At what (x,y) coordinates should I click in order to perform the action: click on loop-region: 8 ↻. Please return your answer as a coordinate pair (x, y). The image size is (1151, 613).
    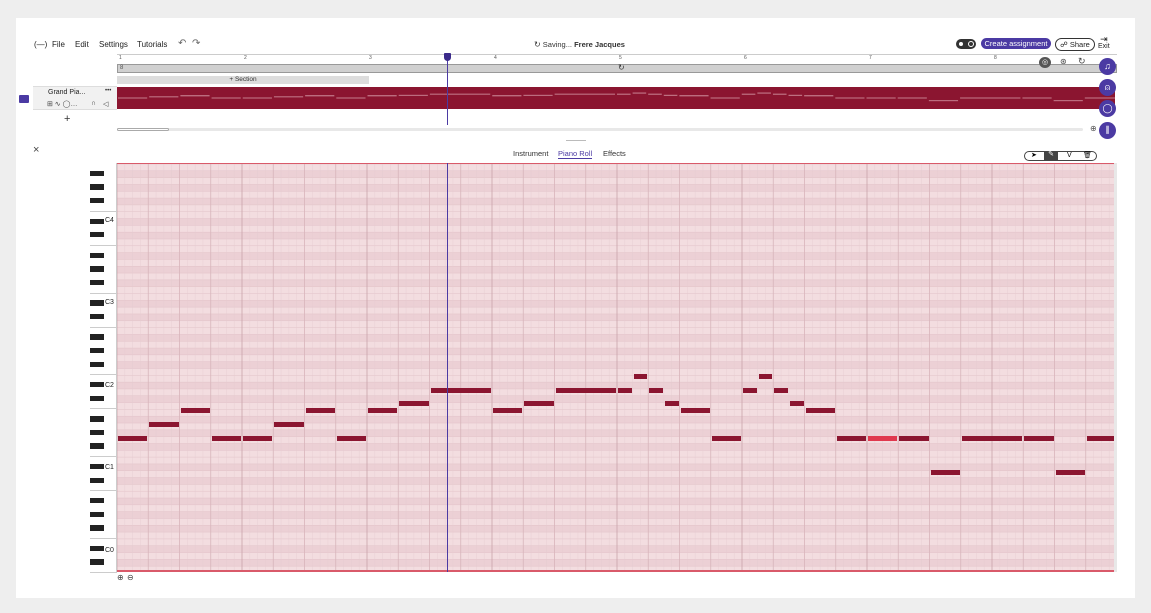
    Looking at the image, I should click on (617, 68).